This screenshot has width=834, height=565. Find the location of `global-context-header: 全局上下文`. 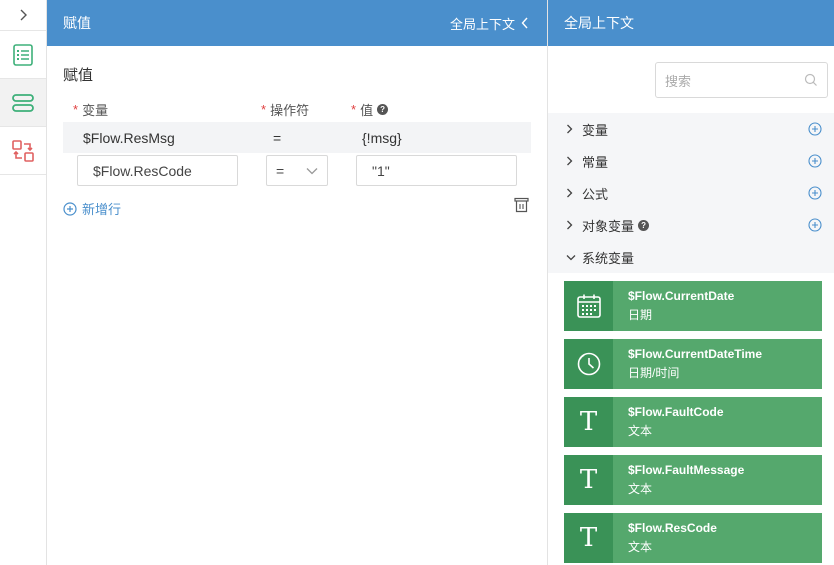

global-context-header: 全局上下文 is located at coordinates (691, 23).